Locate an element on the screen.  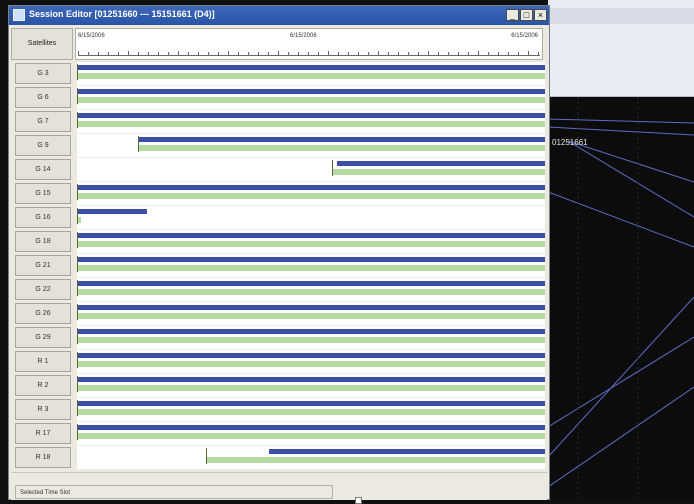
table-row: R 18 is located at coordinates (278, 457).